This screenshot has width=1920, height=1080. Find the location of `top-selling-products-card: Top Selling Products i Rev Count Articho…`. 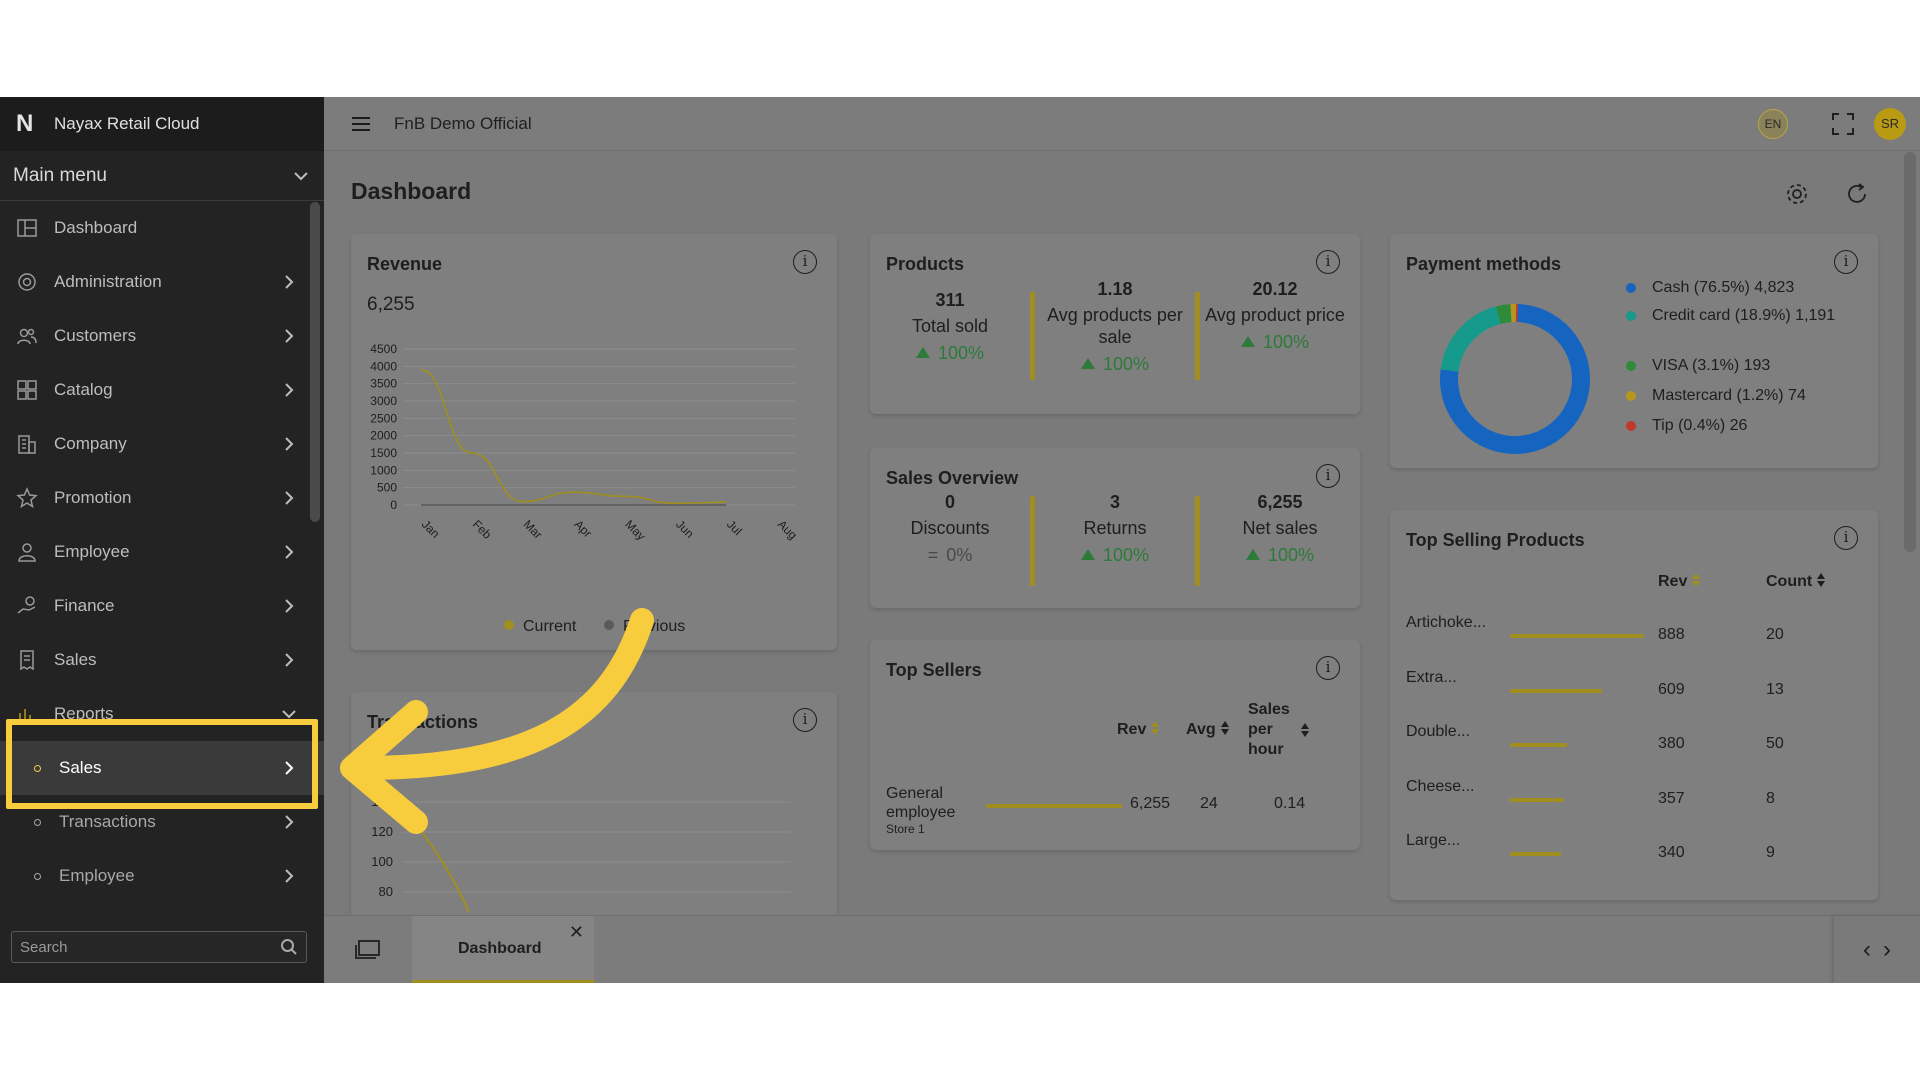

top-selling-products-card: Top Selling Products i Rev Count Articho… is located at coordinates (1634, 705).